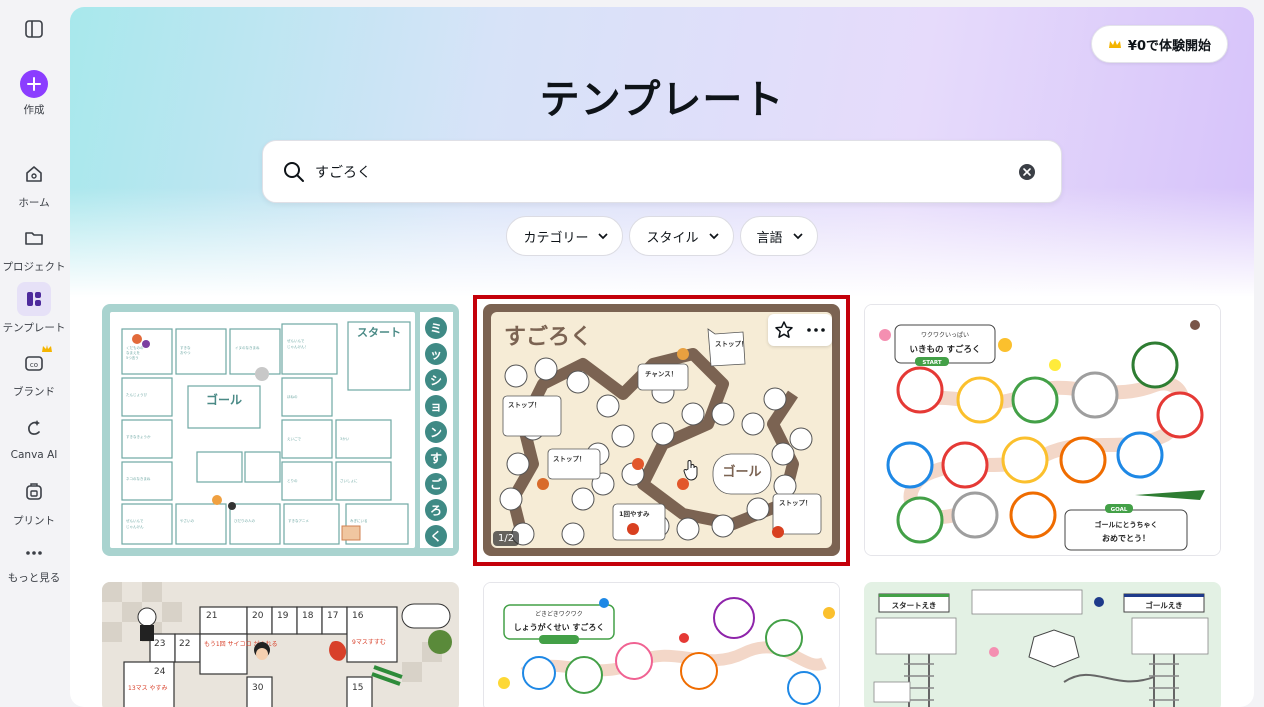  What do you see at coordinates (34, 174) in the screenshot?
I see `home-icon` at bounding box center [34, 174].